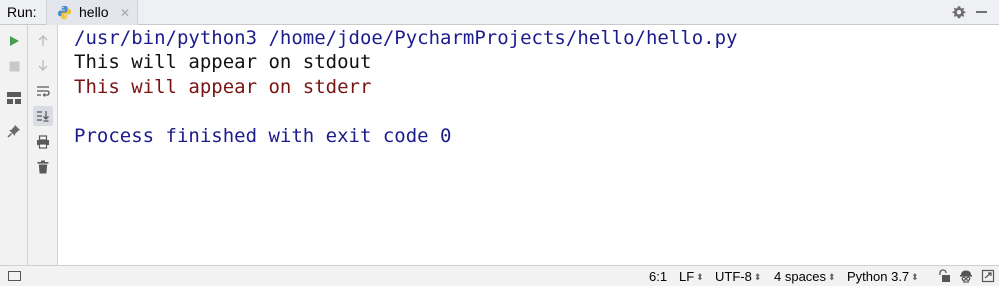 This screenshot has width=999, height=286. What do you see at coordinates (988, 276) in the screenshot?
I see `notifications-icon` at bounding box center [988, 276].